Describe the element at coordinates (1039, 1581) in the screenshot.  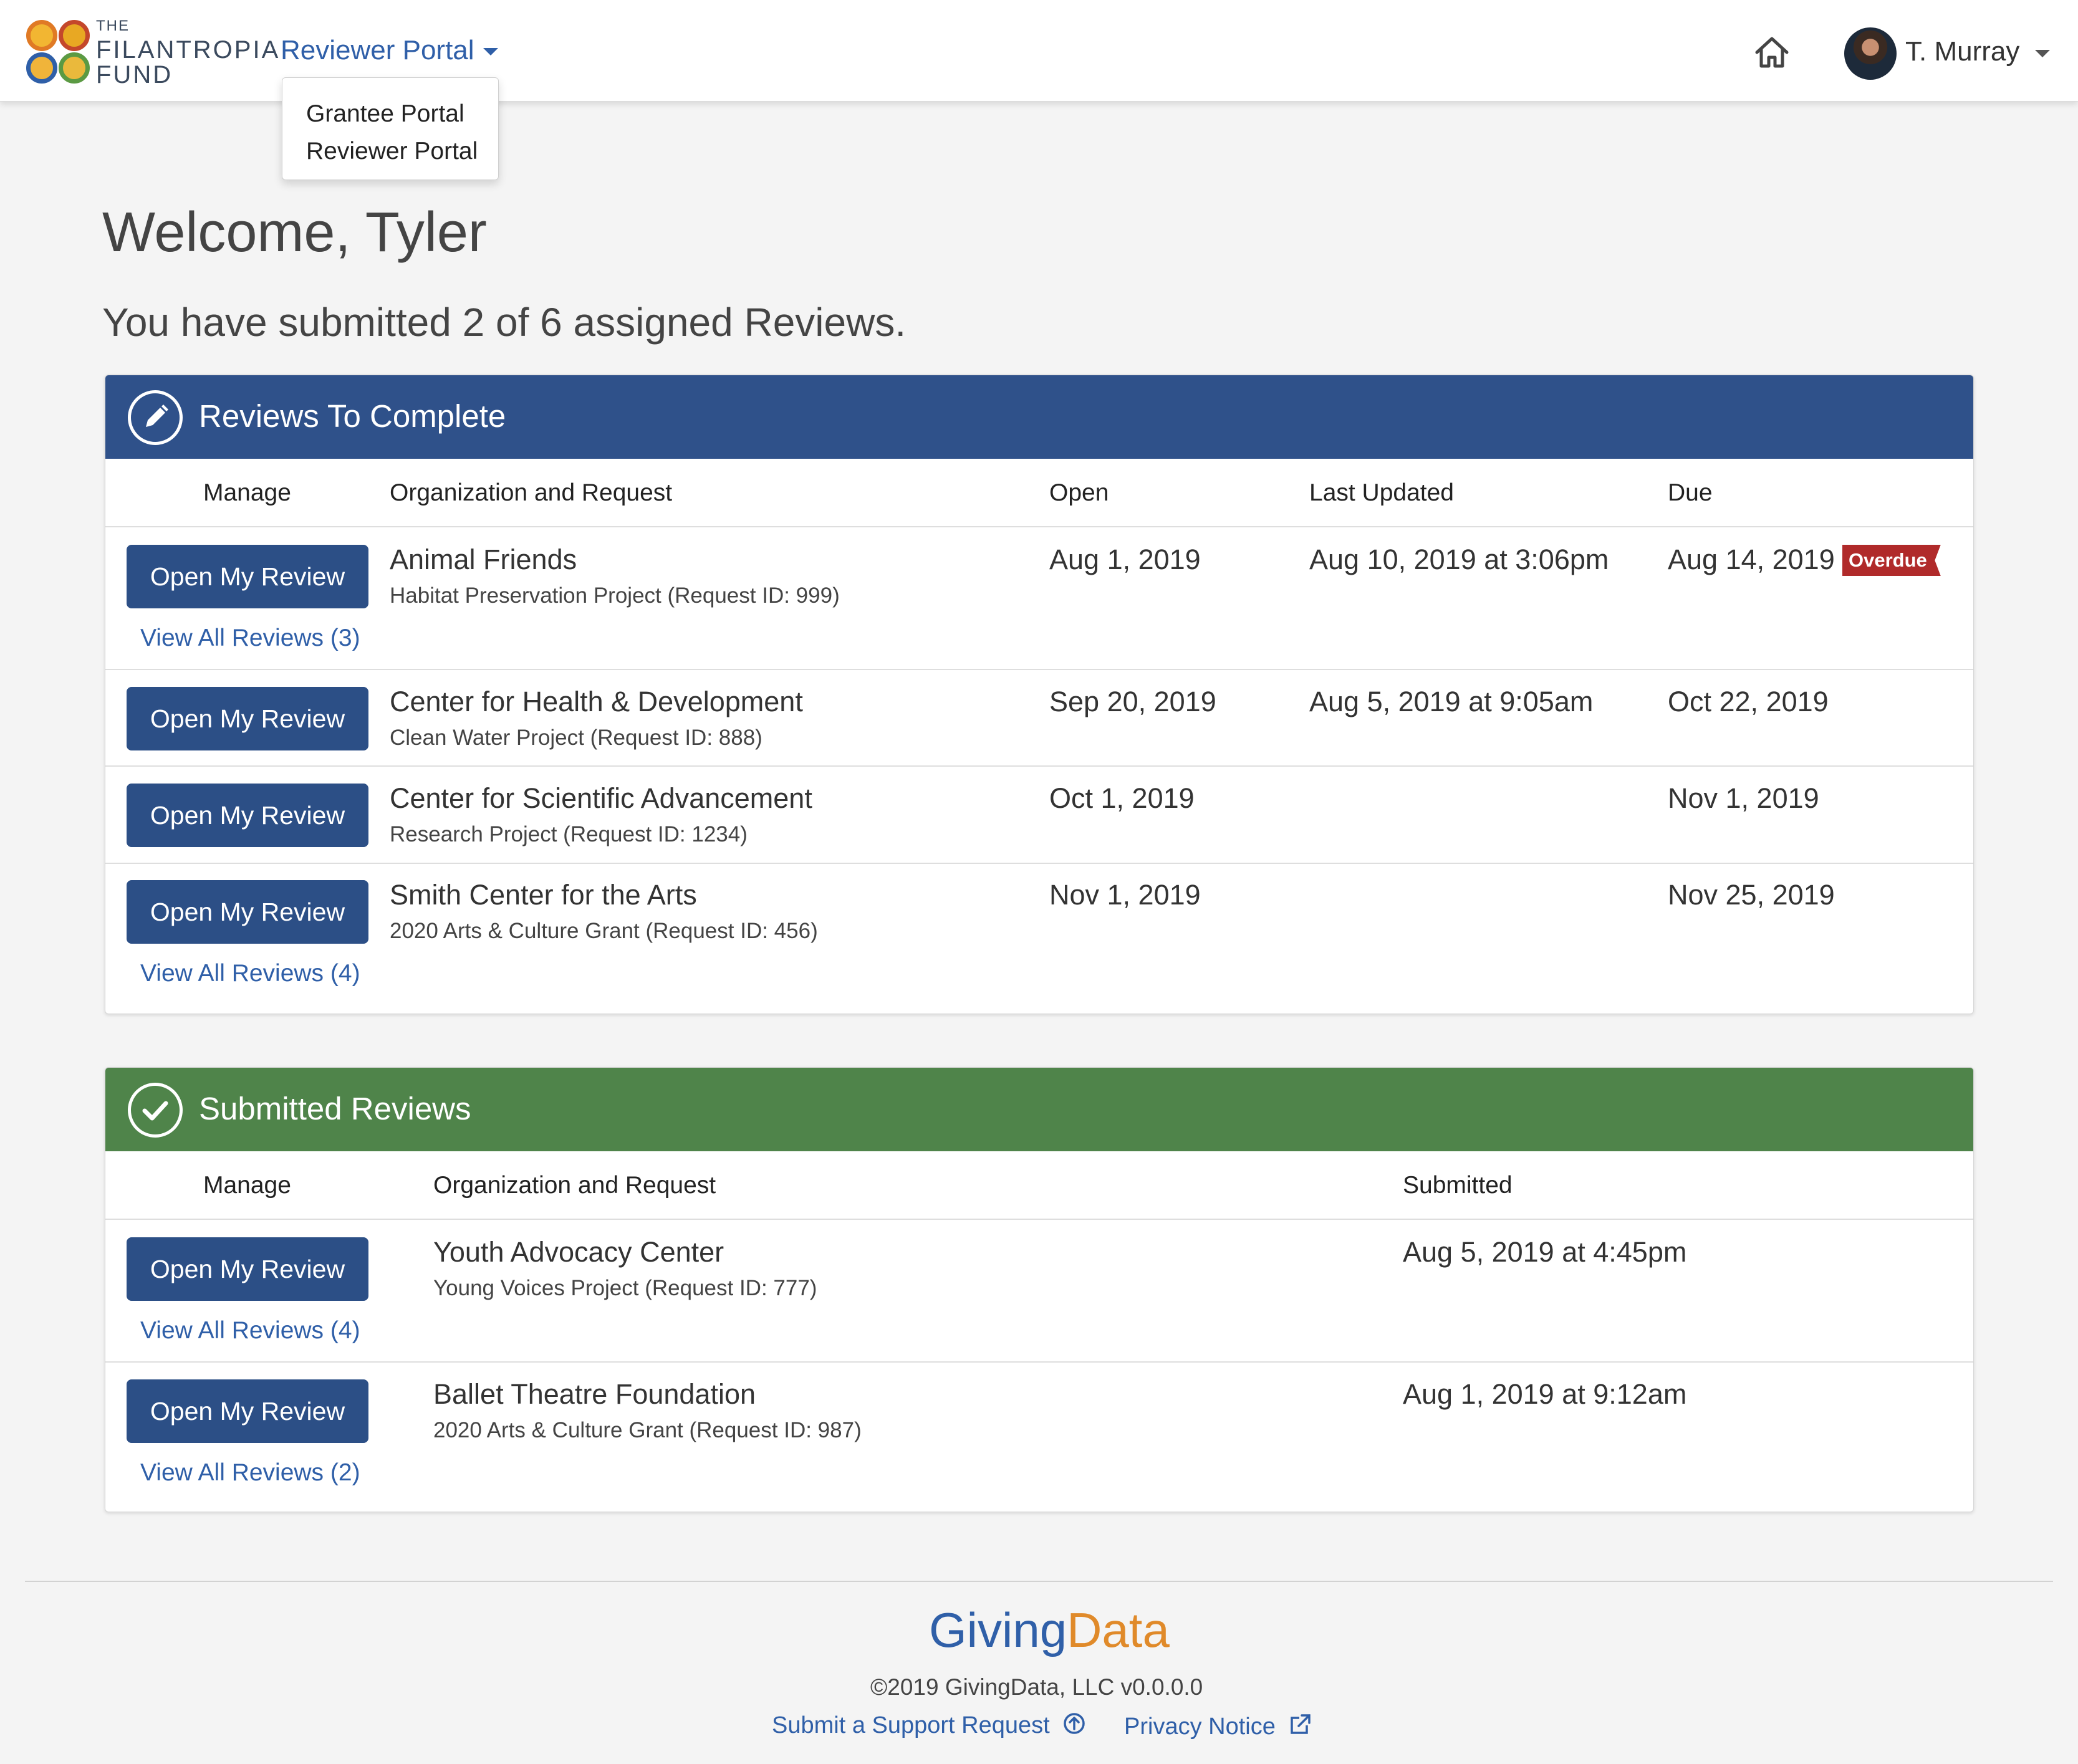
I see `footer-divider` at that location.